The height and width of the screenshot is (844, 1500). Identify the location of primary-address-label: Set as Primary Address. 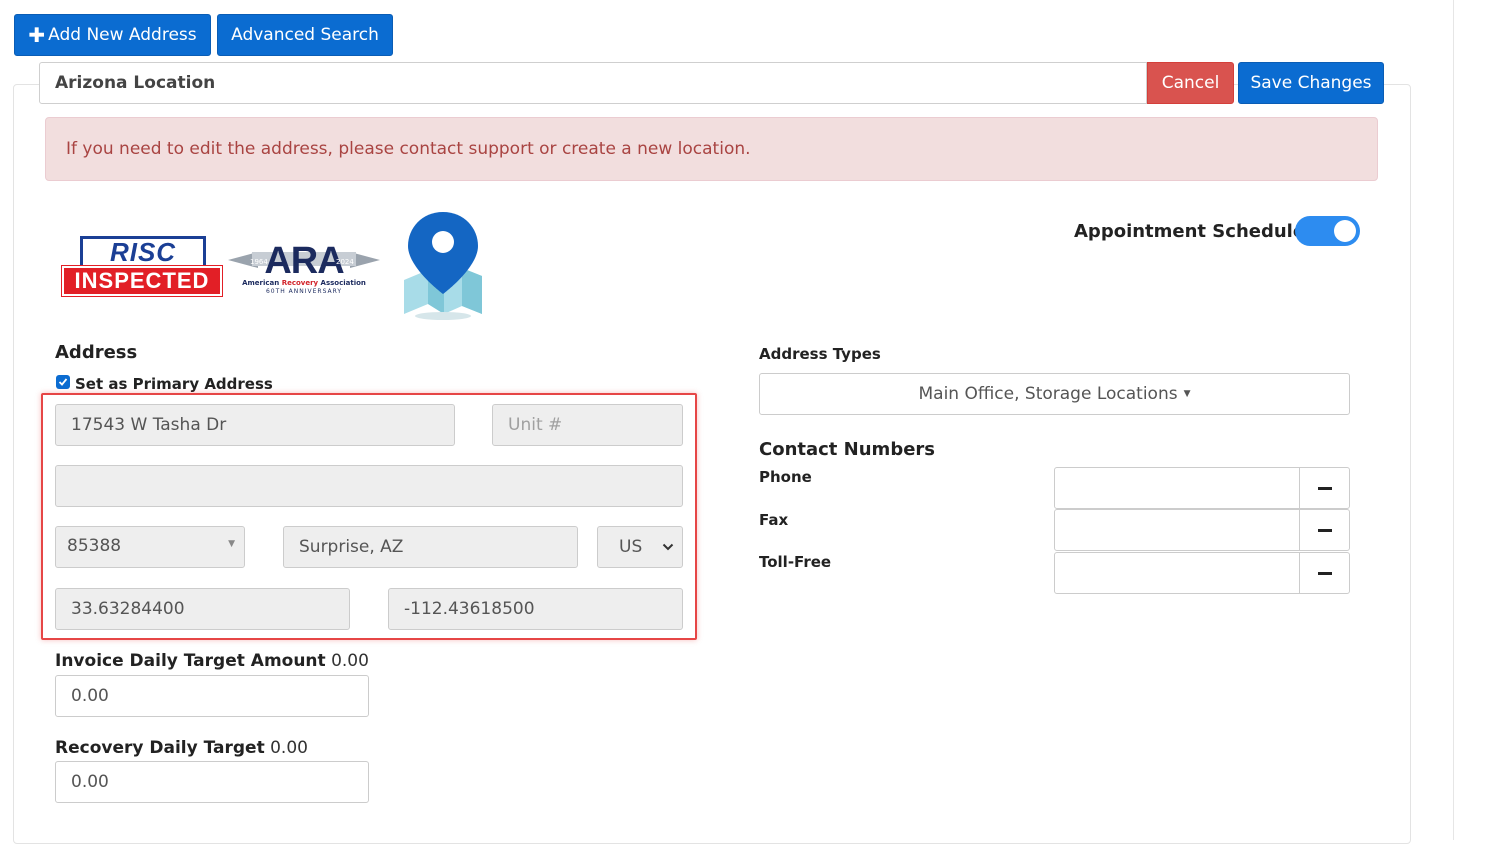
(174, 384).